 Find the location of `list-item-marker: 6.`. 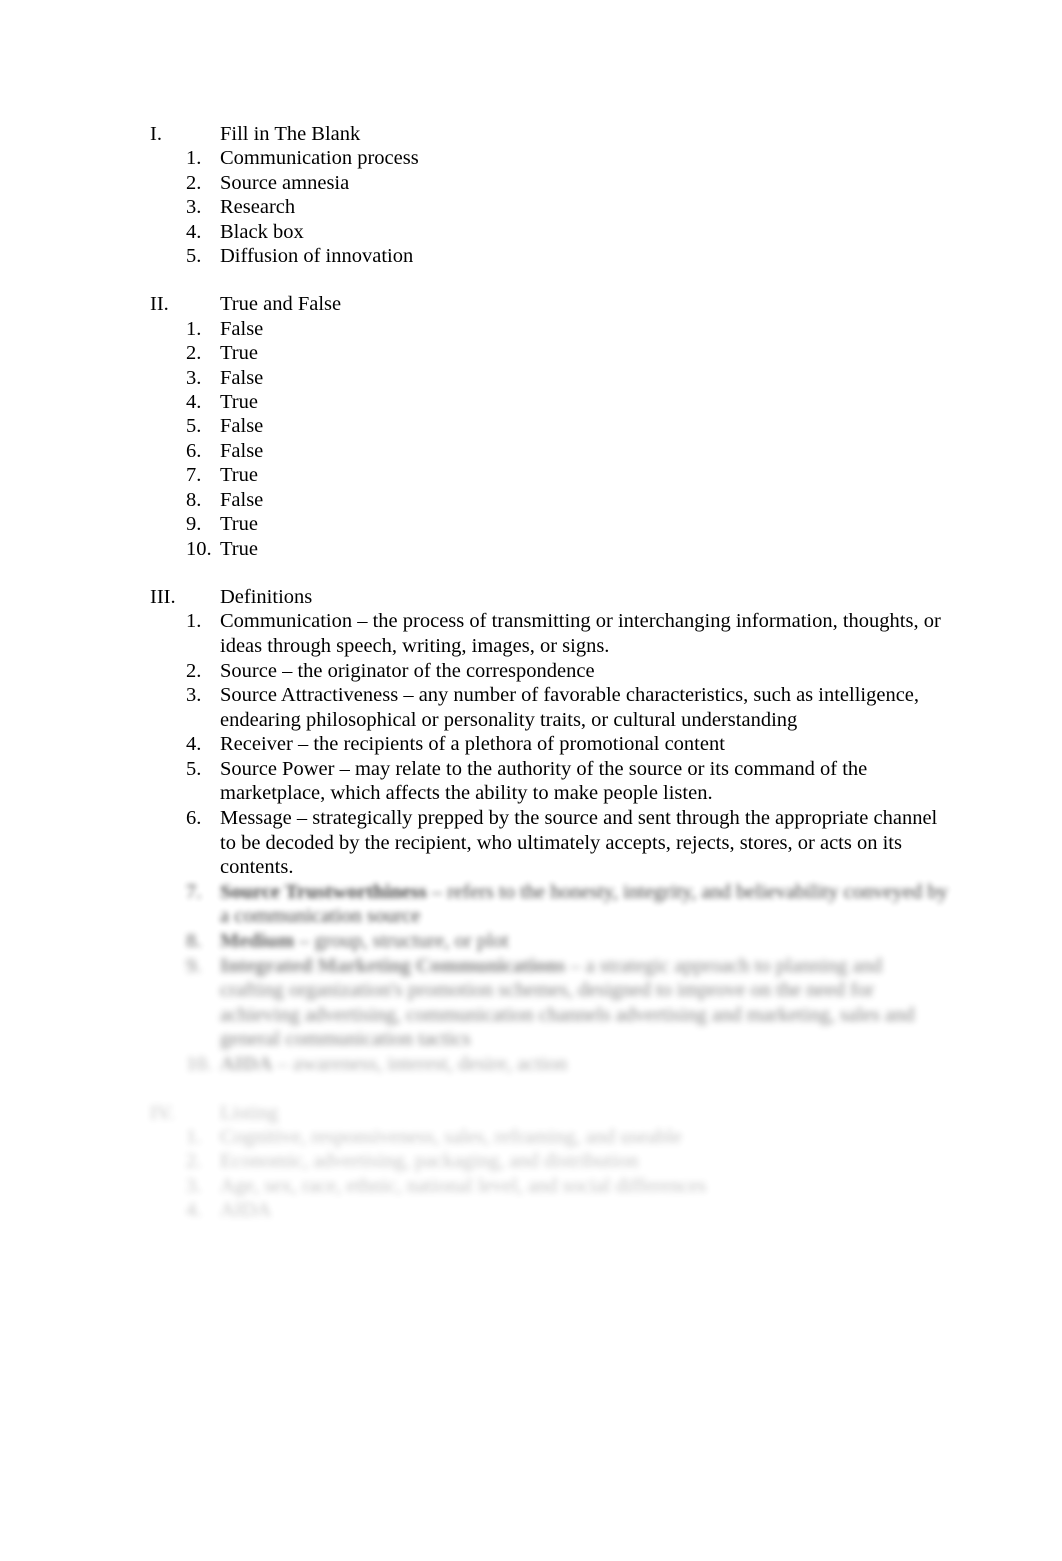

list-item-marker: 6. is located at coordinates (194, 818).